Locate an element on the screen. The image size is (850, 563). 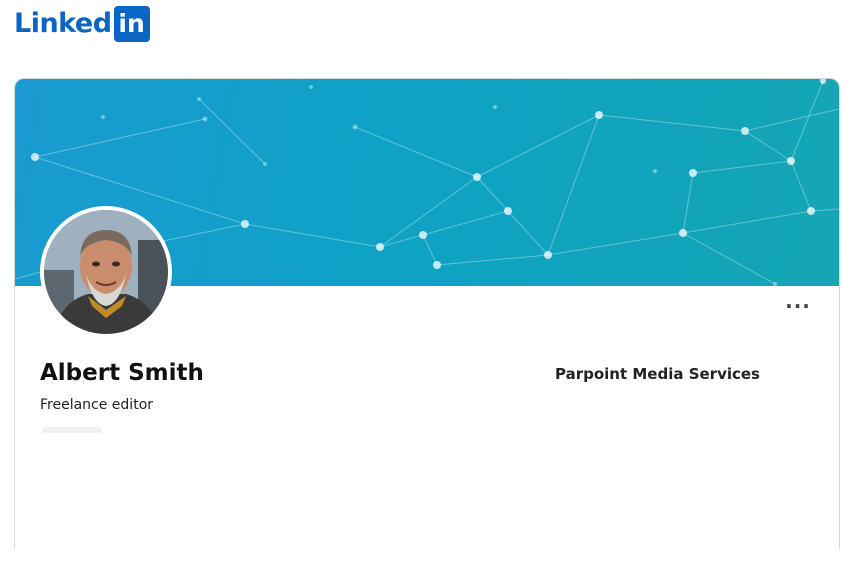
avatar-photo is located at coordinates (106, 272).